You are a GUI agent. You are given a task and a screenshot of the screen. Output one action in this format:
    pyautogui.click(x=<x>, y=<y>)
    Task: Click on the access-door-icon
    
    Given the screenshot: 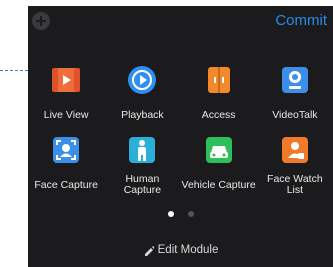 What is the action you would take?
    pyautogui.click(x=219, y=80)
    